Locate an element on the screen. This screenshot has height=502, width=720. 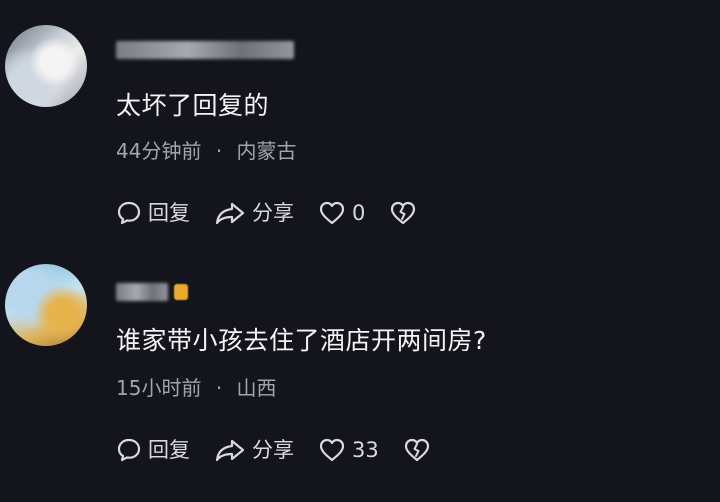
like-button: 0 is located at coordinates (341, 213).